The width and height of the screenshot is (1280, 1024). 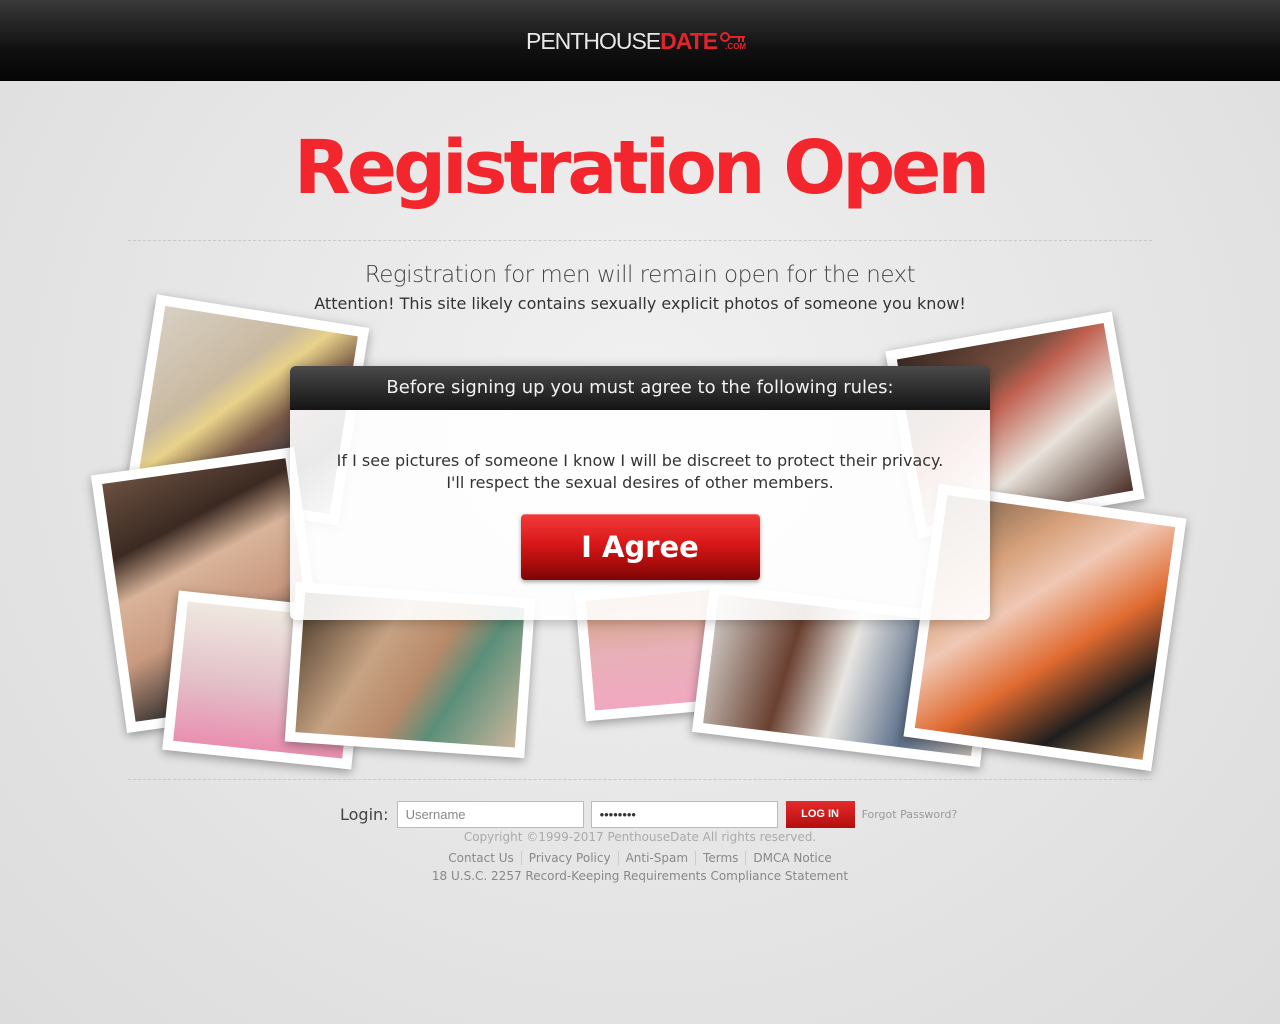 What do you see at coordinates (792, 858) in the screenshot?
I see `footer-link-dmca: DMCA Notice` at bounding box center [792, 858].